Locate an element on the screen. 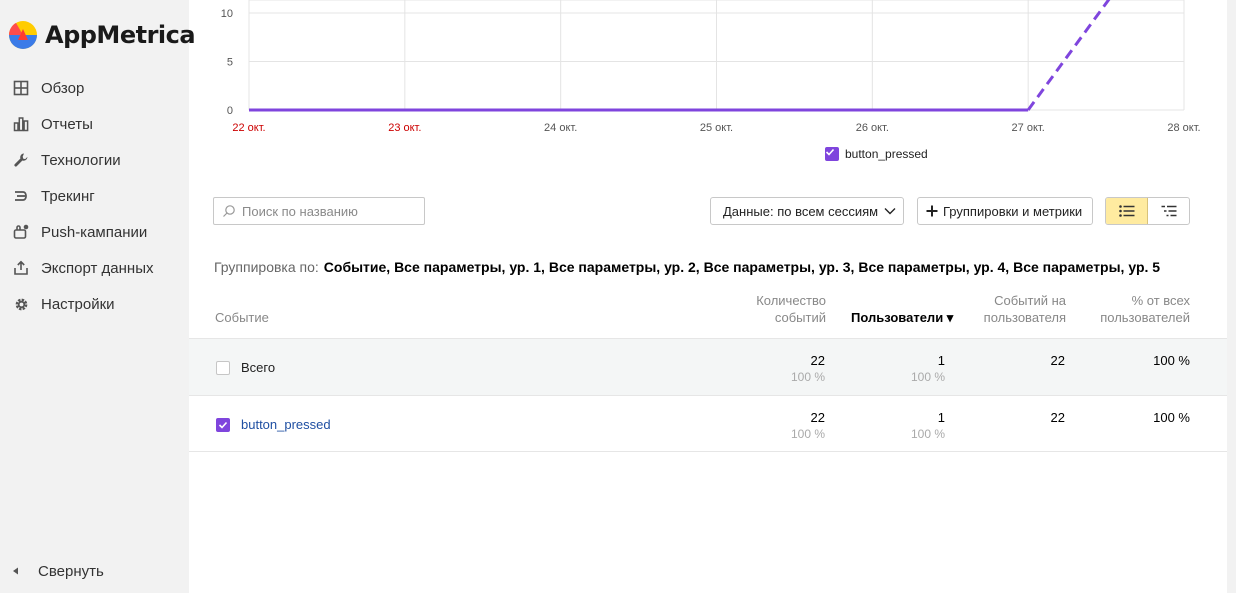 The height and width of the screenshot is (593, 1236). data-source-dropdown: Данные: по всем сессиям is located at coordinates (807, 211).